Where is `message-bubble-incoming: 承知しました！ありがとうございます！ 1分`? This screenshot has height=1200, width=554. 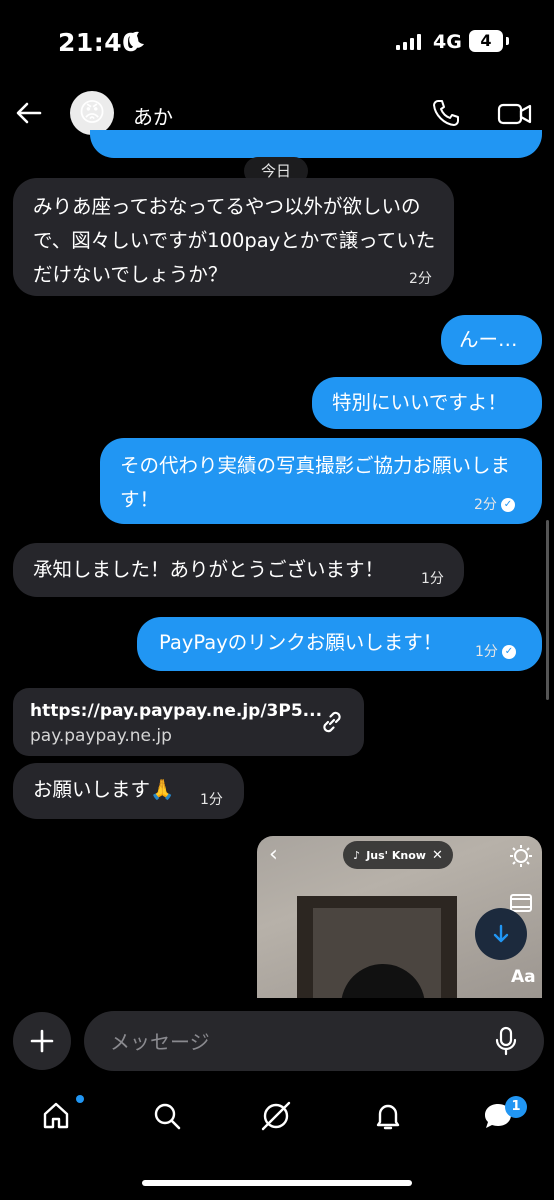 message-bubble-incoming: 承知しました！ありがとうございます！ 1分 is located at coordinates (238, 570).